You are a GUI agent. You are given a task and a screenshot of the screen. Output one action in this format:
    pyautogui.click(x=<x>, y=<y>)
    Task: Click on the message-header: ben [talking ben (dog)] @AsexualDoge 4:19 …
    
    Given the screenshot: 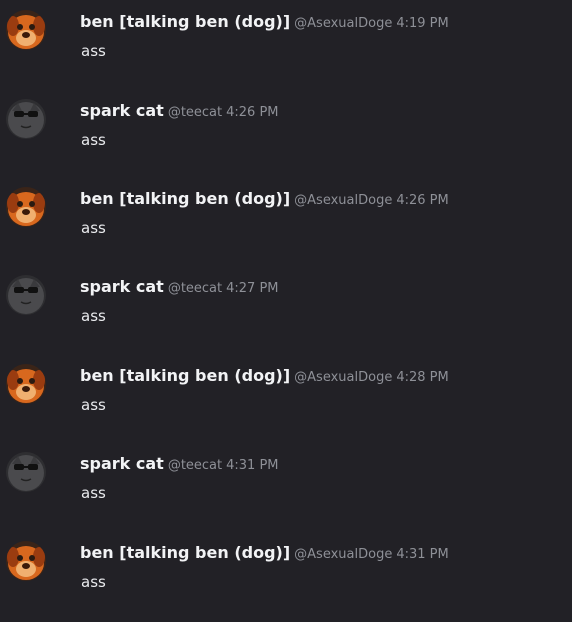 What is the action you would take?
    pyautogui.click(x=264, y=23)
    